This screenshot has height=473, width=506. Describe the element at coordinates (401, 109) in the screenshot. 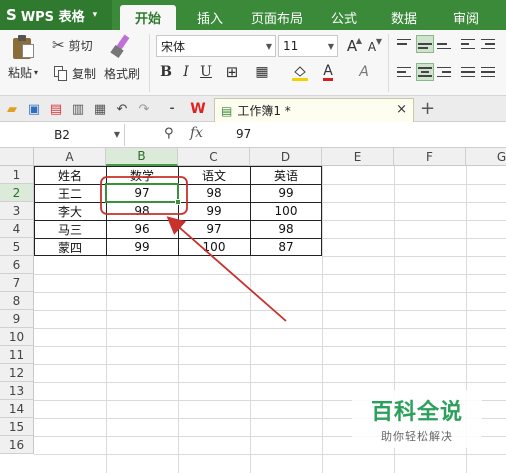

I see `close-icon: ×` at that location.